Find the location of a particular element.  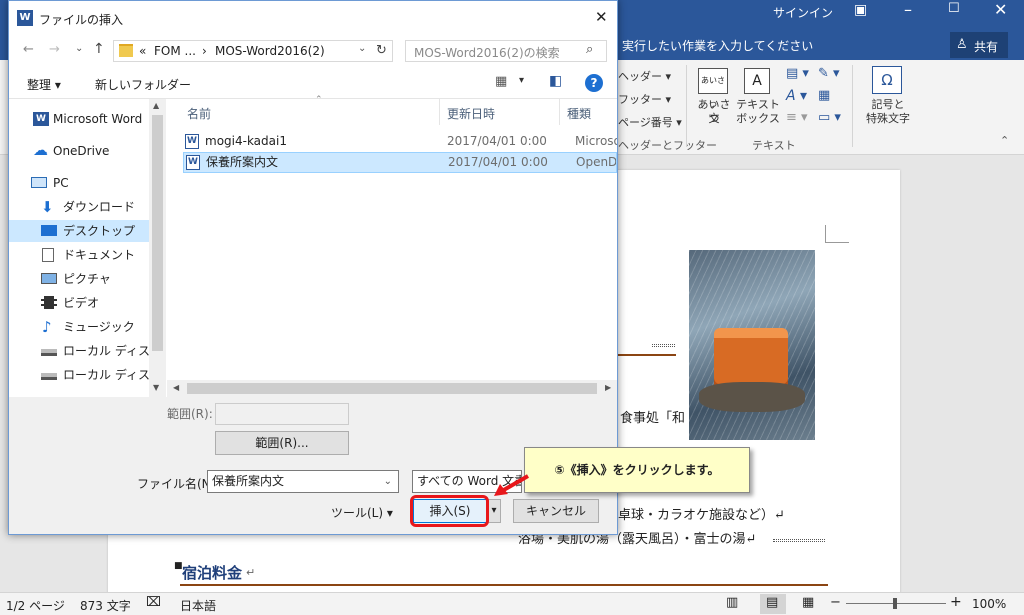

nav-item-microsoft-word: W Microsoft Word is located at coordinates (79, 119).